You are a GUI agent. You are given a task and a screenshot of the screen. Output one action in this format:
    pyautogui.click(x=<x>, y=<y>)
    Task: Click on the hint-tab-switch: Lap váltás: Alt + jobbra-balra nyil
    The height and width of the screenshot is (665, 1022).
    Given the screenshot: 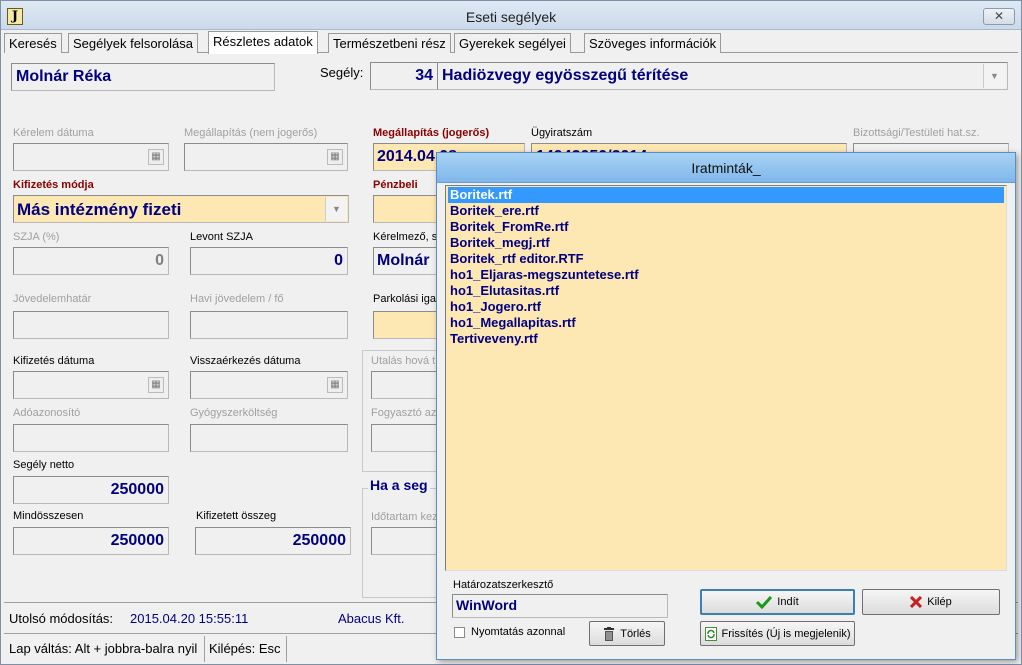 What is the action you would take?
    pyautogui.click(x=103, y=648)
    